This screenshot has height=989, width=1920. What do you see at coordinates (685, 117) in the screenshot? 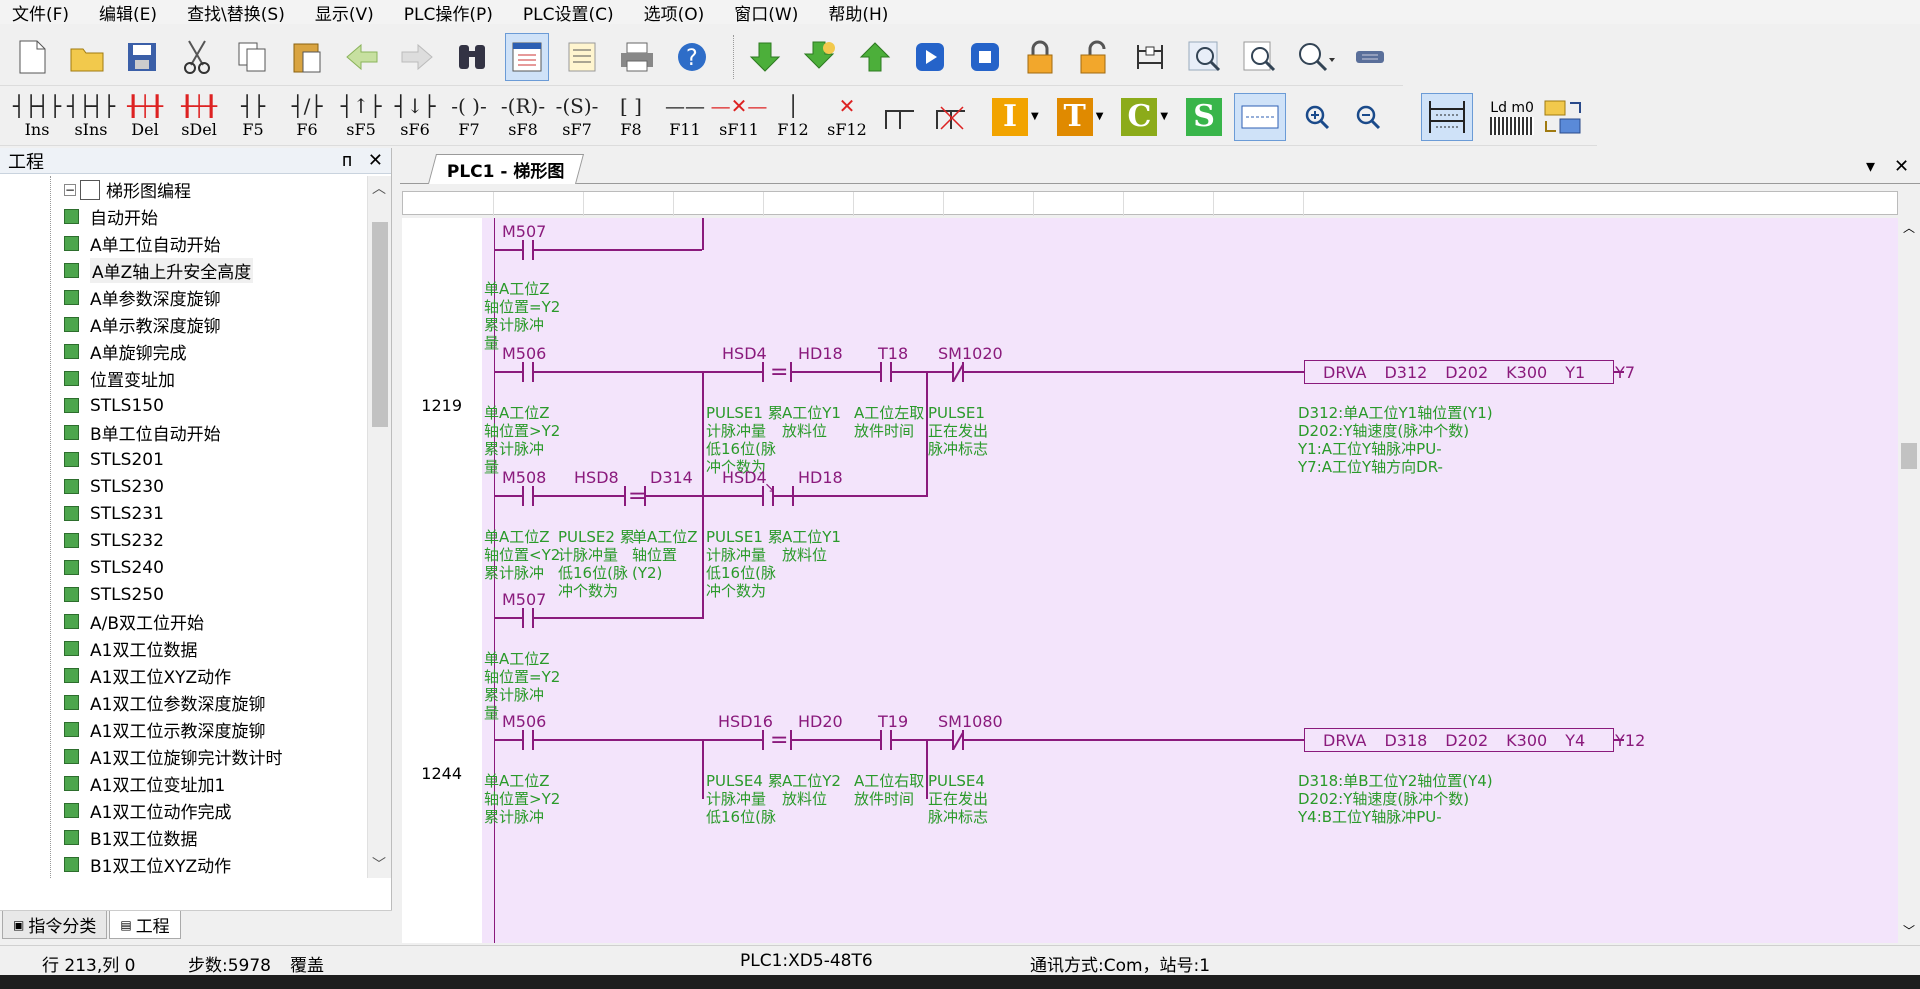
I see `hline-button: —— F11` at bounding box center [685, 117].